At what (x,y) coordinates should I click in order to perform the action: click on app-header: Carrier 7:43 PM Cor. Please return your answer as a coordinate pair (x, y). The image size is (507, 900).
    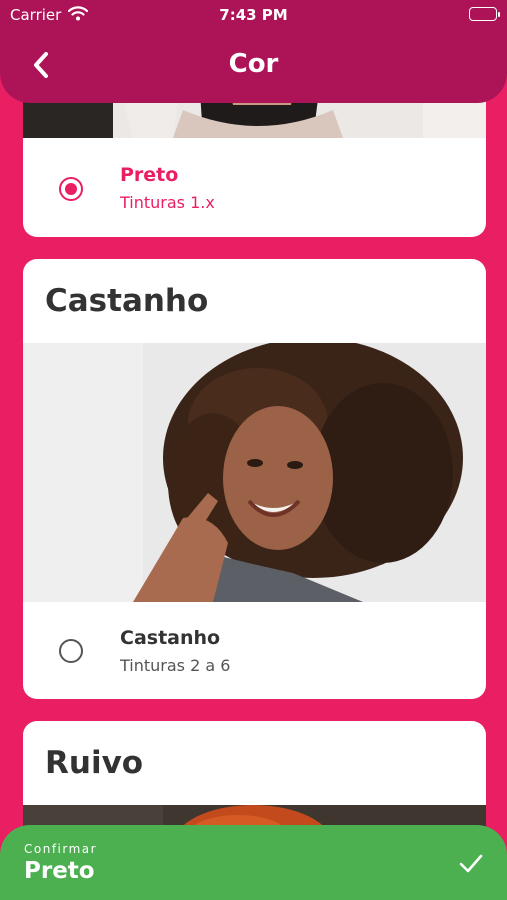
    Looking at the image, I should click on (253, 51).